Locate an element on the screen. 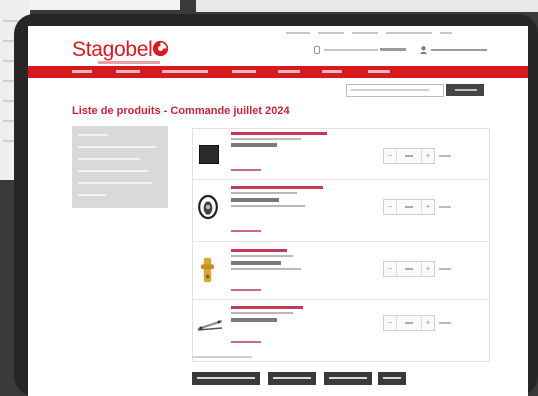  language-switch is located at coordinates (446, 33).